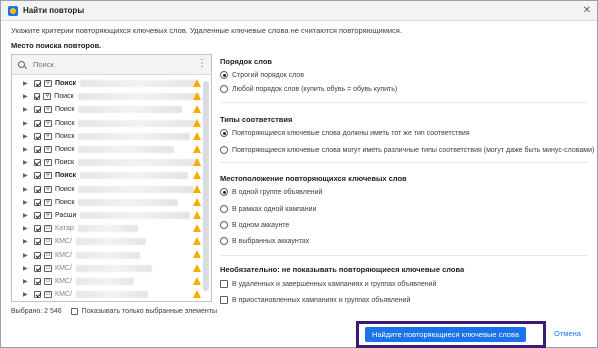 The width and height of the screenshot is (598, 348). I want to click on option-label: В выбранных аккаунтах, so click(271, 241).